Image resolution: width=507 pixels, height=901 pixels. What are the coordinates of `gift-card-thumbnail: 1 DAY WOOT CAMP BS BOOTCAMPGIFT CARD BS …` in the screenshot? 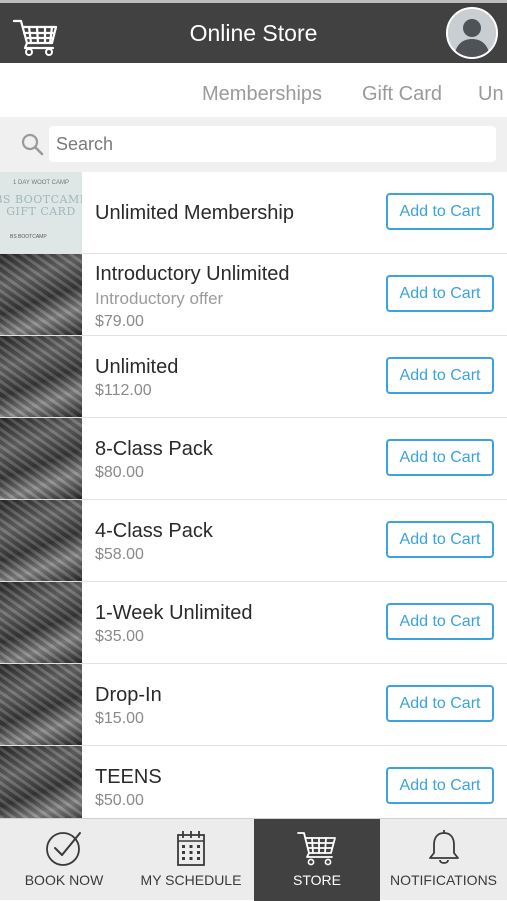 It's located at (41, 212).